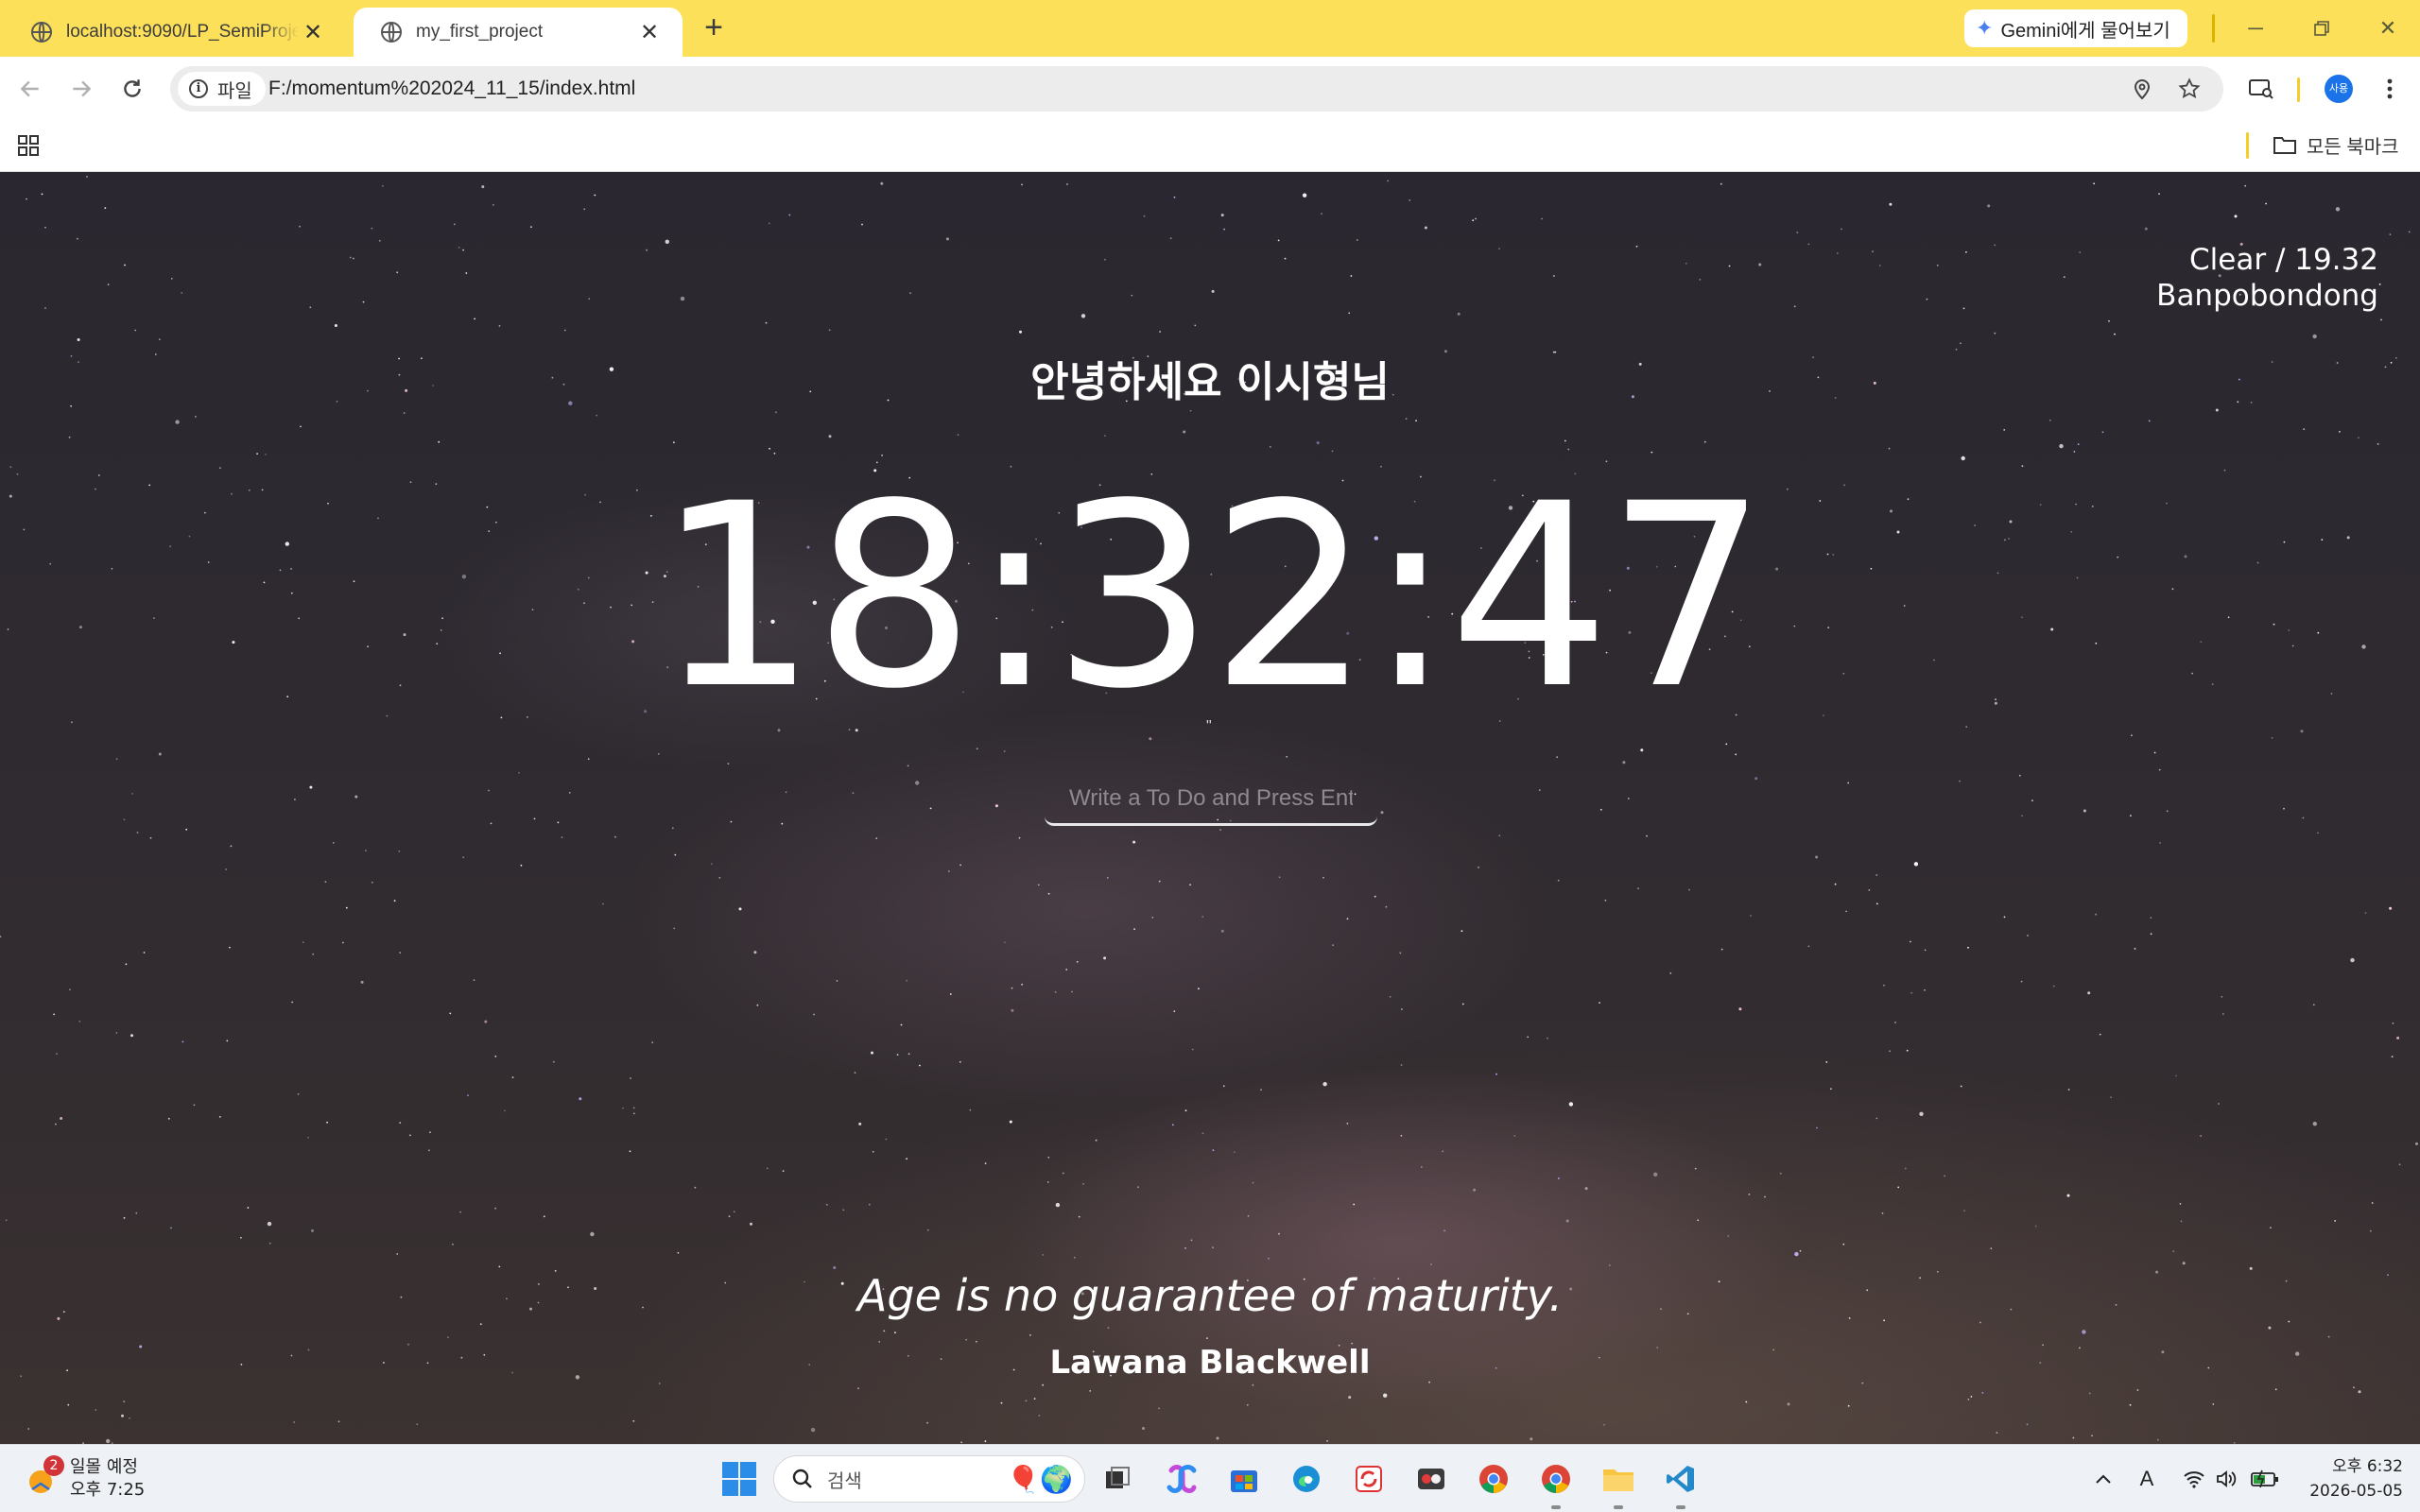 The height and width of the screenshot is (1512, 2420). Describe the element at coordinates (1494, 1479) in the screenshot. I see `chrome-icon` at that location.